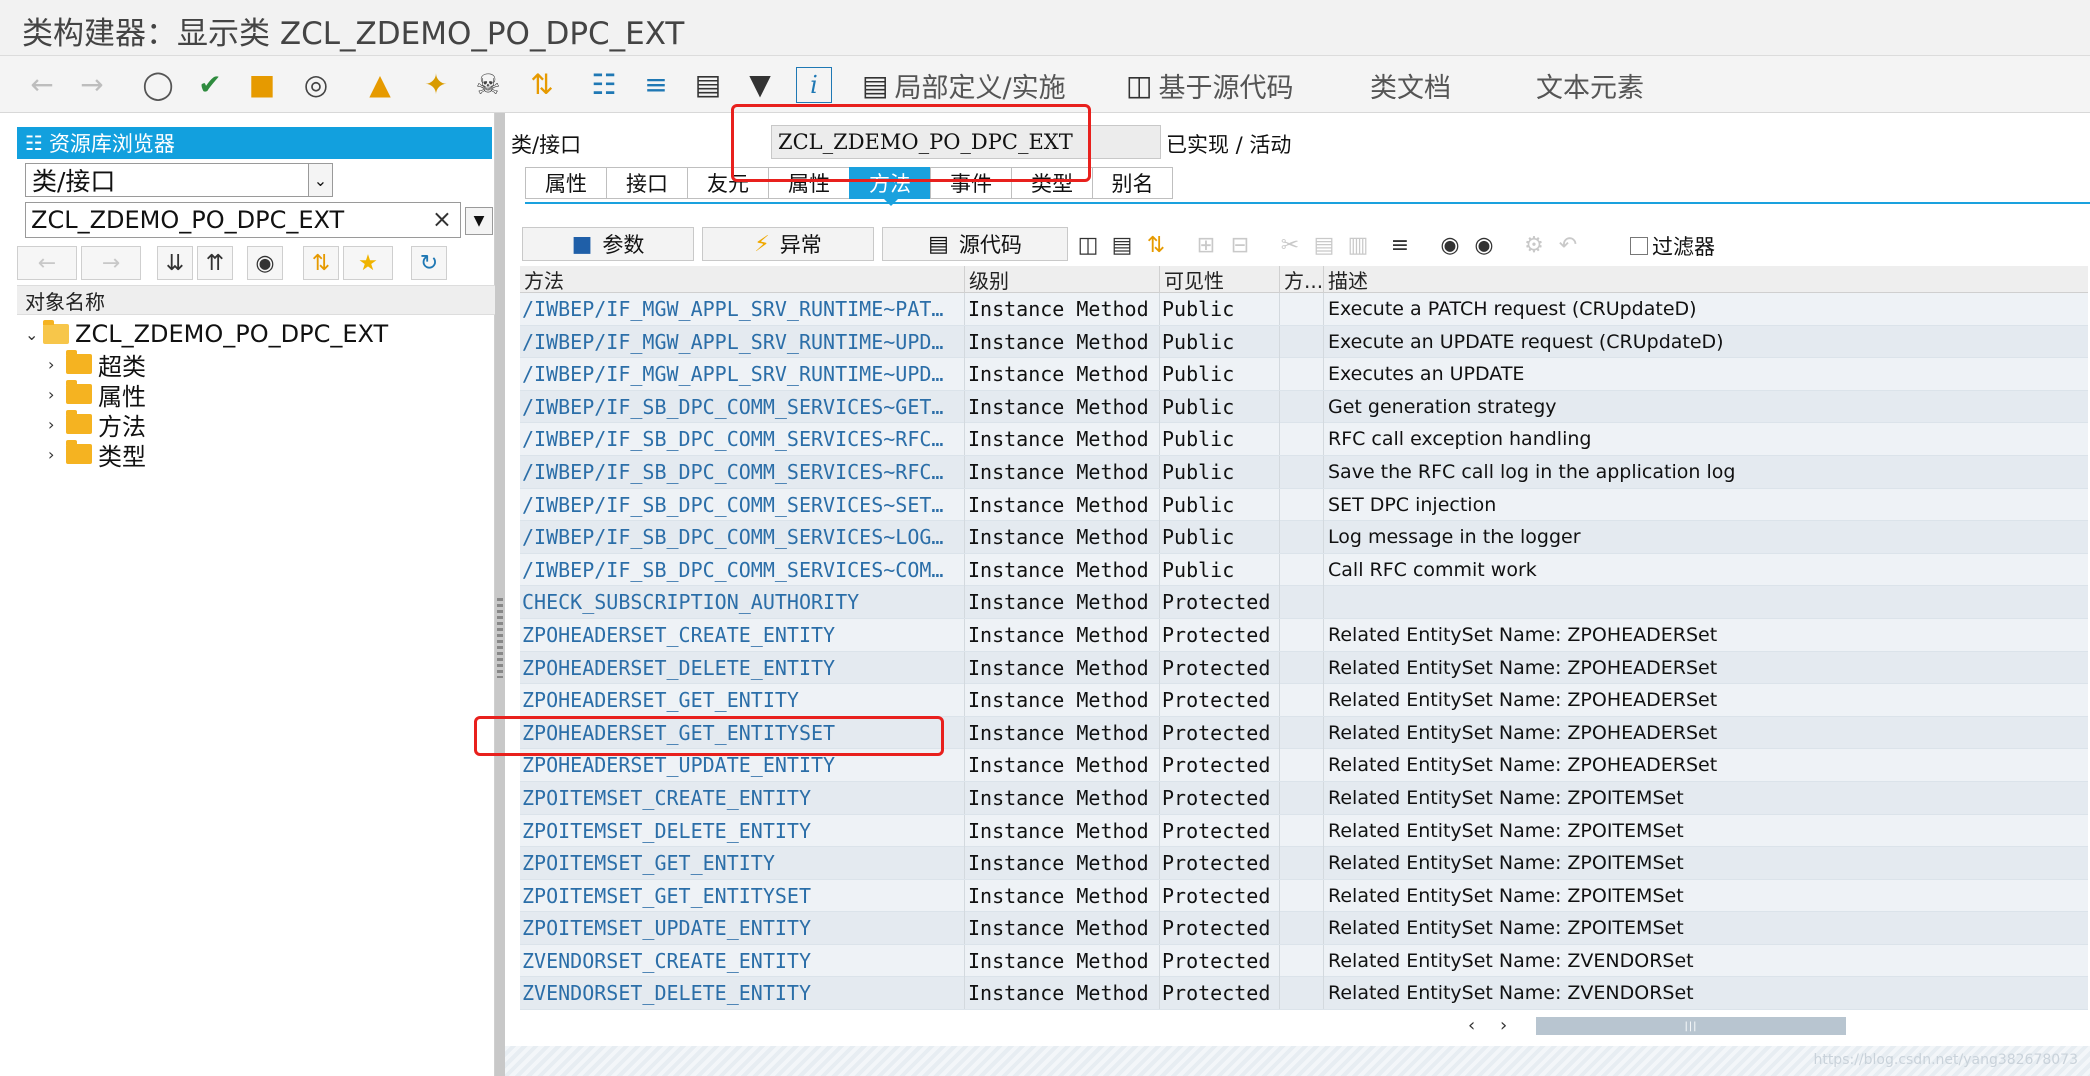 This screenshot has width=2090, height=1076. What do you see at coordinates (646, 183) in the screenshot?
I see `tab-interfaces: 接口` at bounding box center [646, 183].